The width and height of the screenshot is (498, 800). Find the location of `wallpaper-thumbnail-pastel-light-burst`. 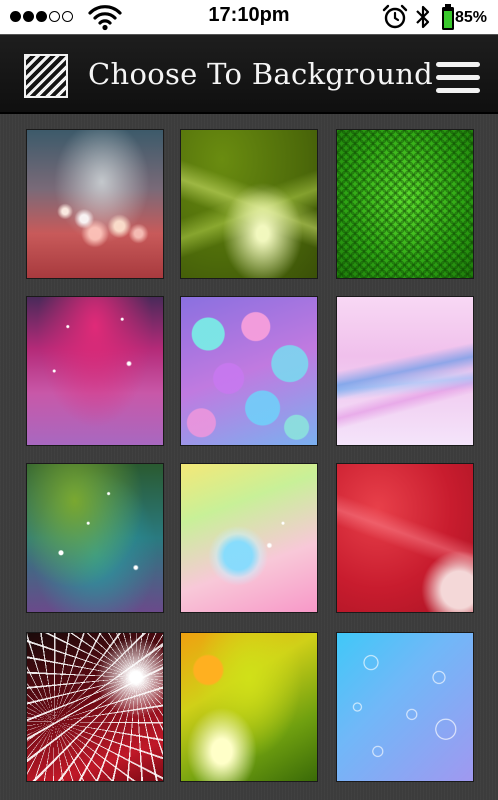

wallpaper-thumbnail-pastel-light-burst is located at coordinates (249, 538).